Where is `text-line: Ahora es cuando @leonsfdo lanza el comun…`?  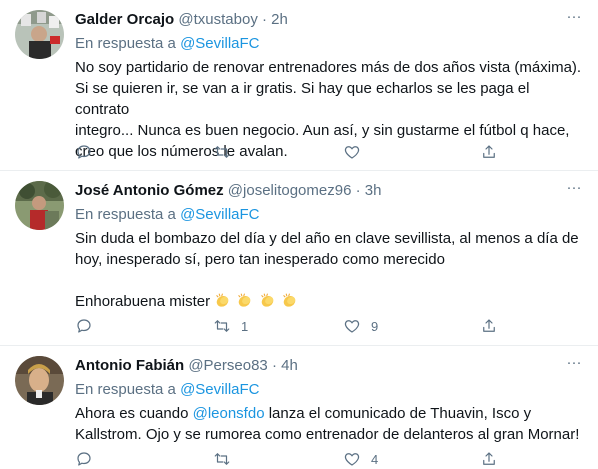
text-line: Ahora es cuando @leonsfdo lanza el comun… is located at coordinates (329, 413).